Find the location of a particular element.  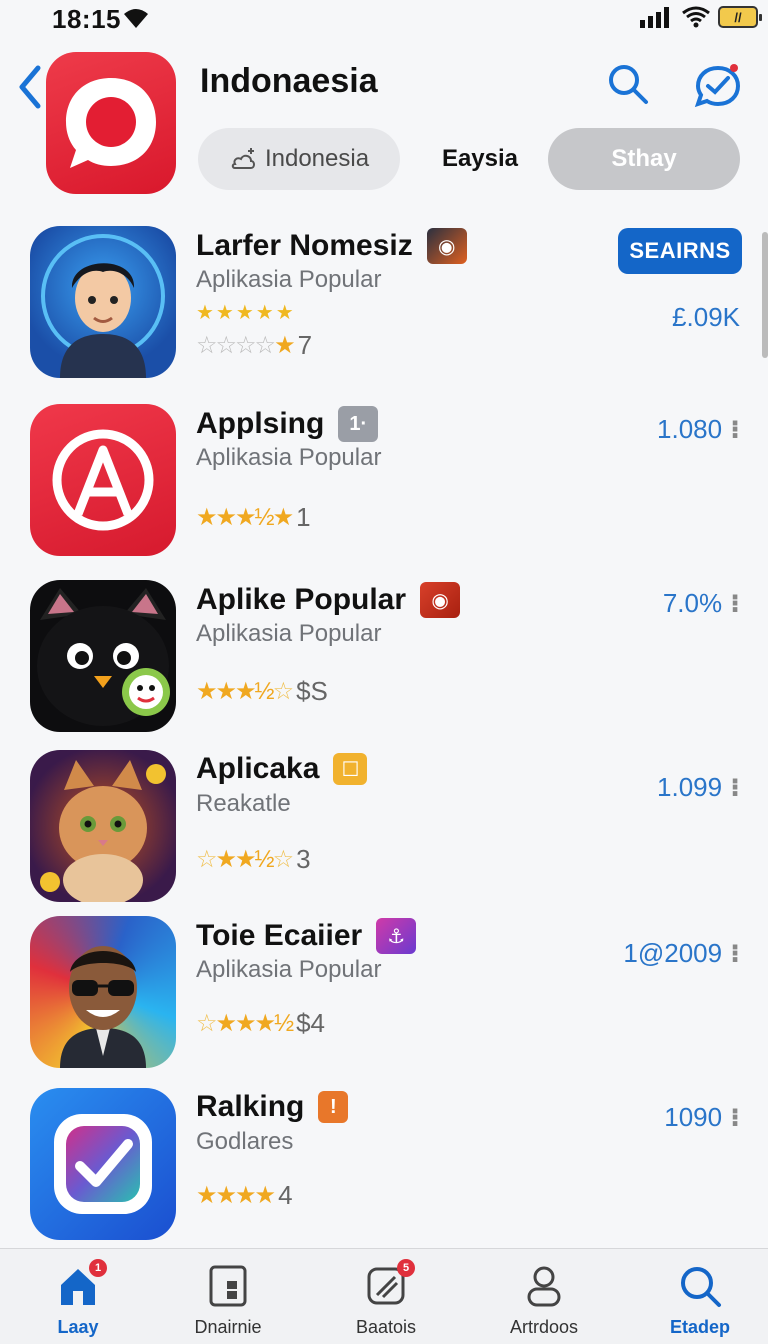

app-value-text: 1.080 is located at coordinates (690, 429).